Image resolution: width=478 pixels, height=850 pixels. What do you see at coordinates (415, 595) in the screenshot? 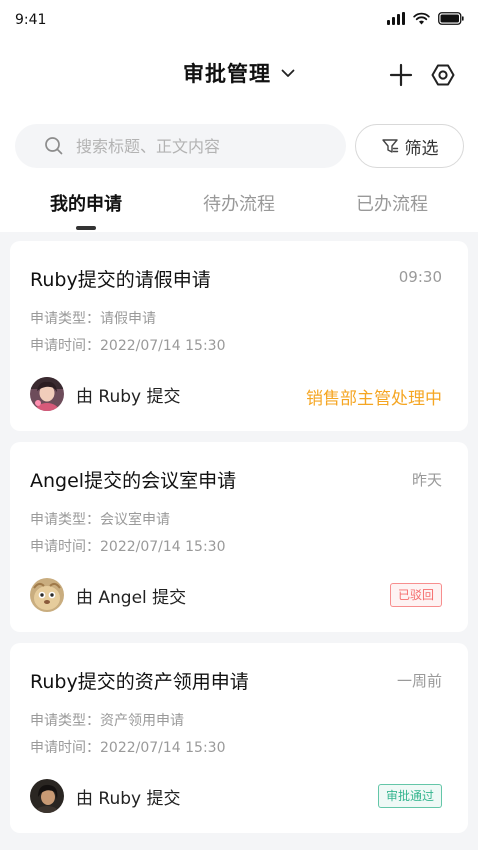
I see `status-badge: 已驳回` at bounding box center [415, 595].